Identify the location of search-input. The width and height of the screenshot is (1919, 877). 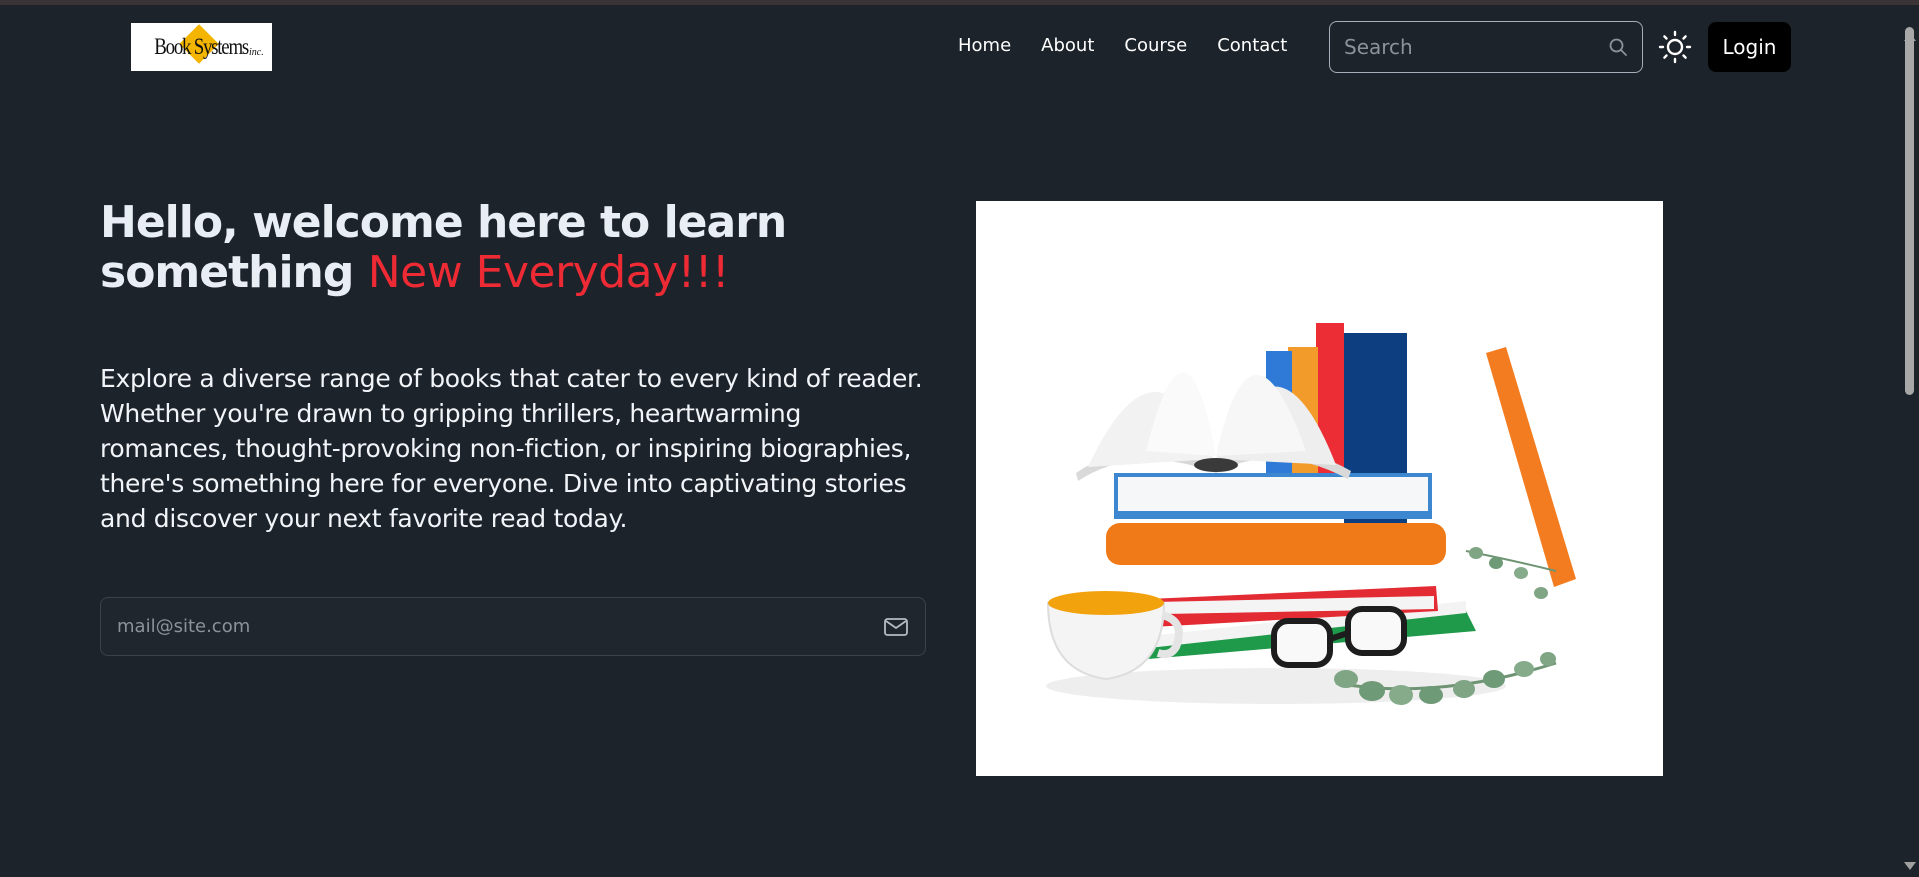
(1476, 47).